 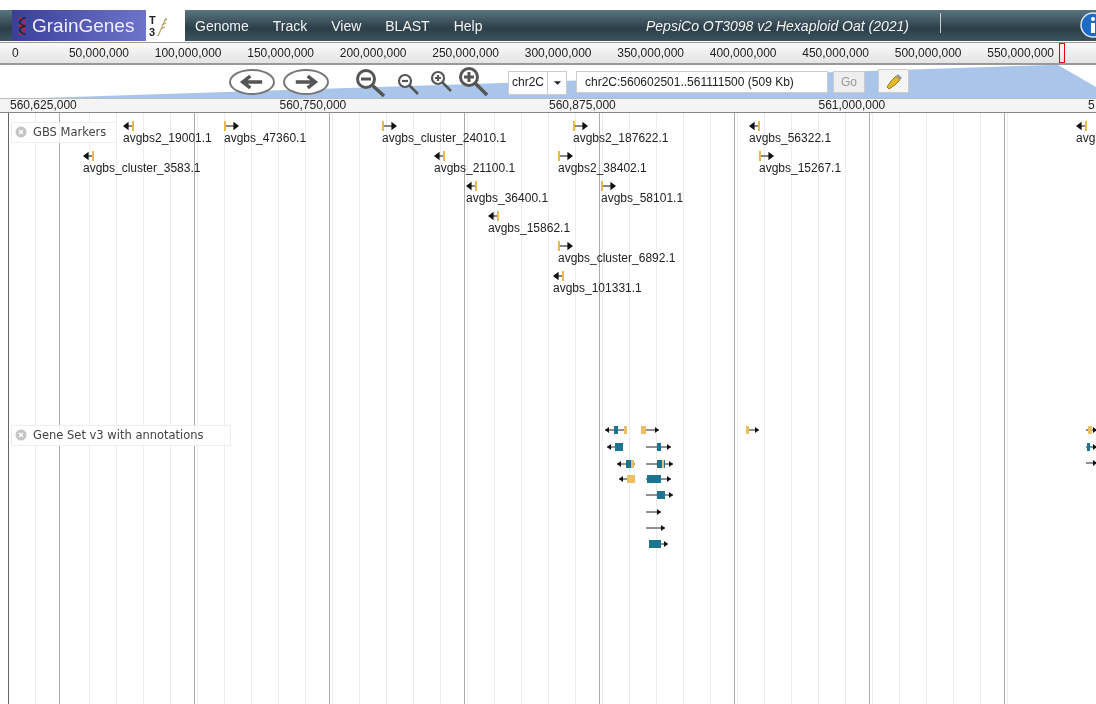 What do you see at coordinates (64, 132) in the screenshot?
I see `track-label: GBS Markers` at bounding box center [64, 132].